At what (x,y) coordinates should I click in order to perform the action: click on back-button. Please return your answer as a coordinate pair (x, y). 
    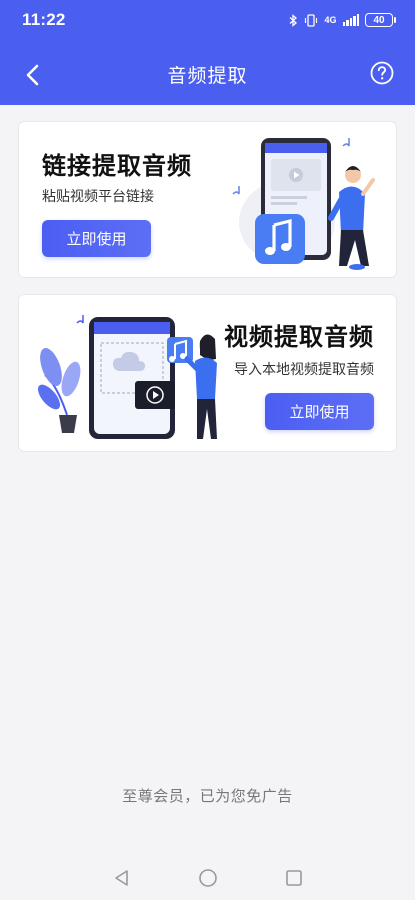
    Looking at the image, I should click on (33, 75).